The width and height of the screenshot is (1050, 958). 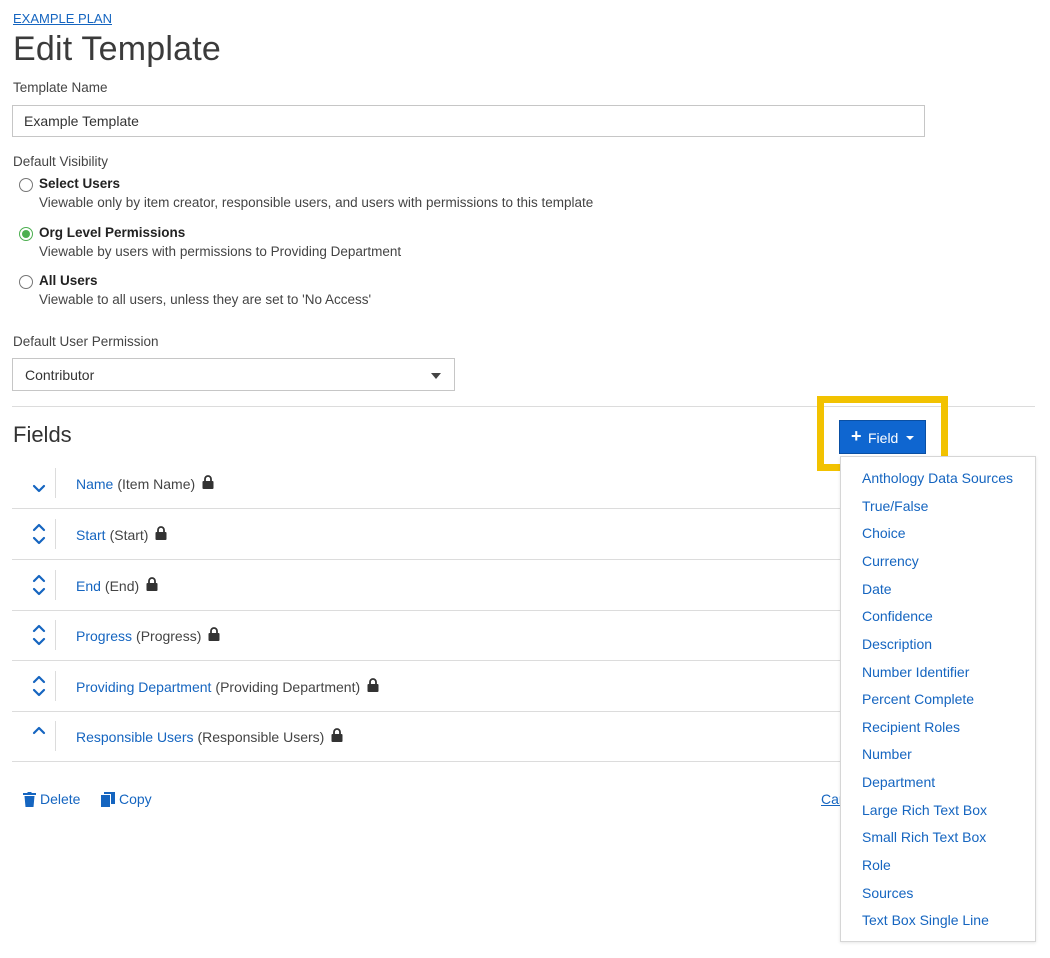 I want to click on menu-item: Anthology Data Sources, so click(x=937, y=478).